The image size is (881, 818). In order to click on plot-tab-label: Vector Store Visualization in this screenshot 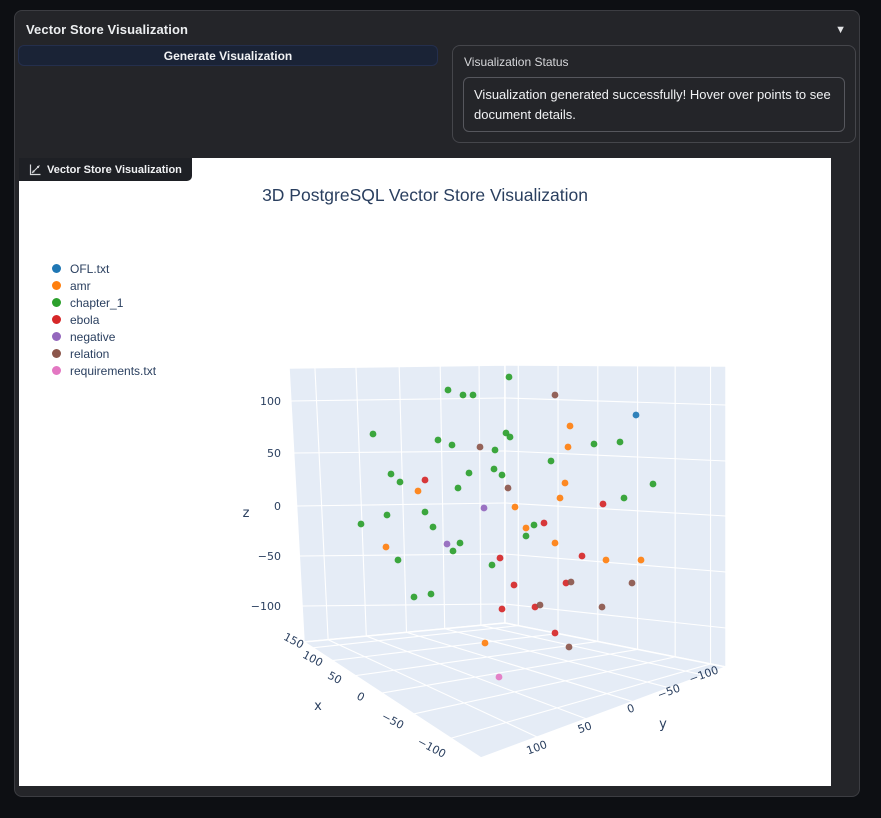, I will do `click(114, 169)`.